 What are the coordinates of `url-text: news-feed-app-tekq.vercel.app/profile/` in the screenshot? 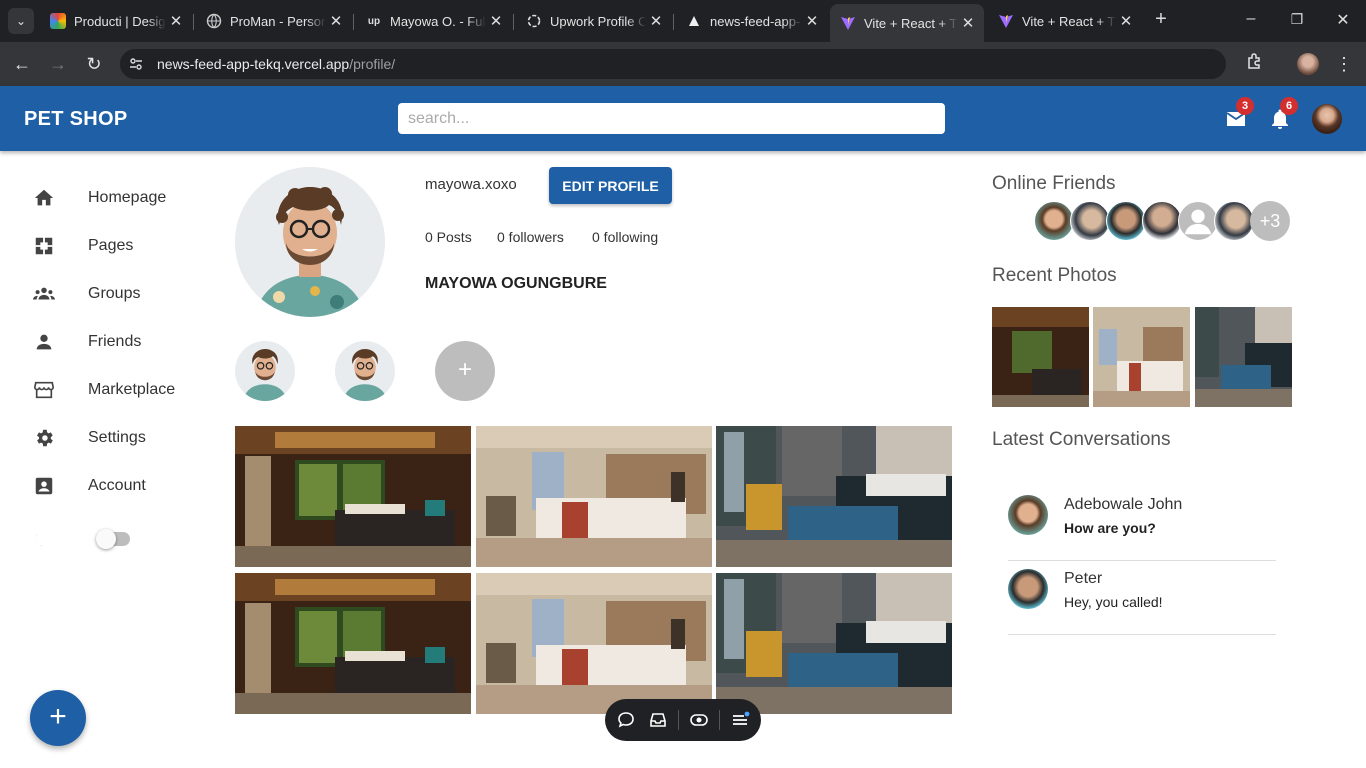 It's located at (276, 64).